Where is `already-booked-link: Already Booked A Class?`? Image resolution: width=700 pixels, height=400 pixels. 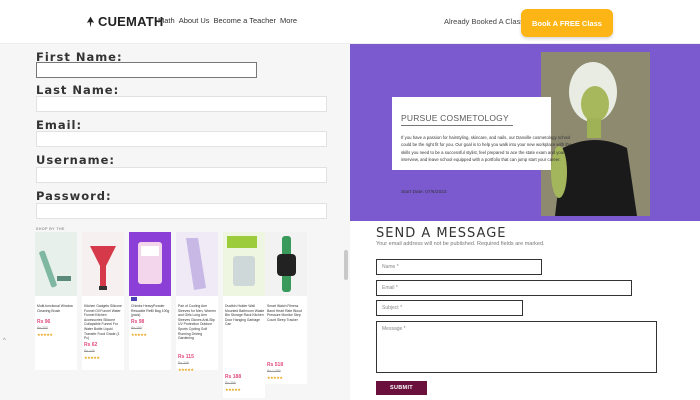 already-booked-link: Already Booked A Class? is located at coordinates (486, 21).